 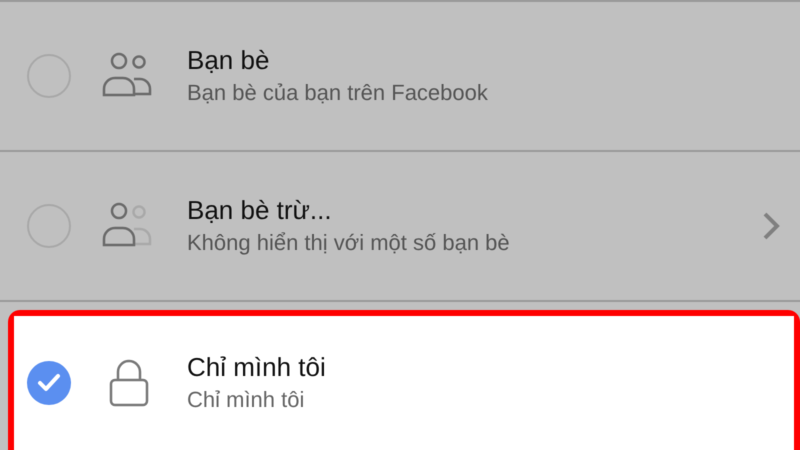 What do you see at coordinates (349, 243) in the screenshot?
I see `option-subtitle: Không hiển thị với một số bạn bè` at bounding box center [349, 243].